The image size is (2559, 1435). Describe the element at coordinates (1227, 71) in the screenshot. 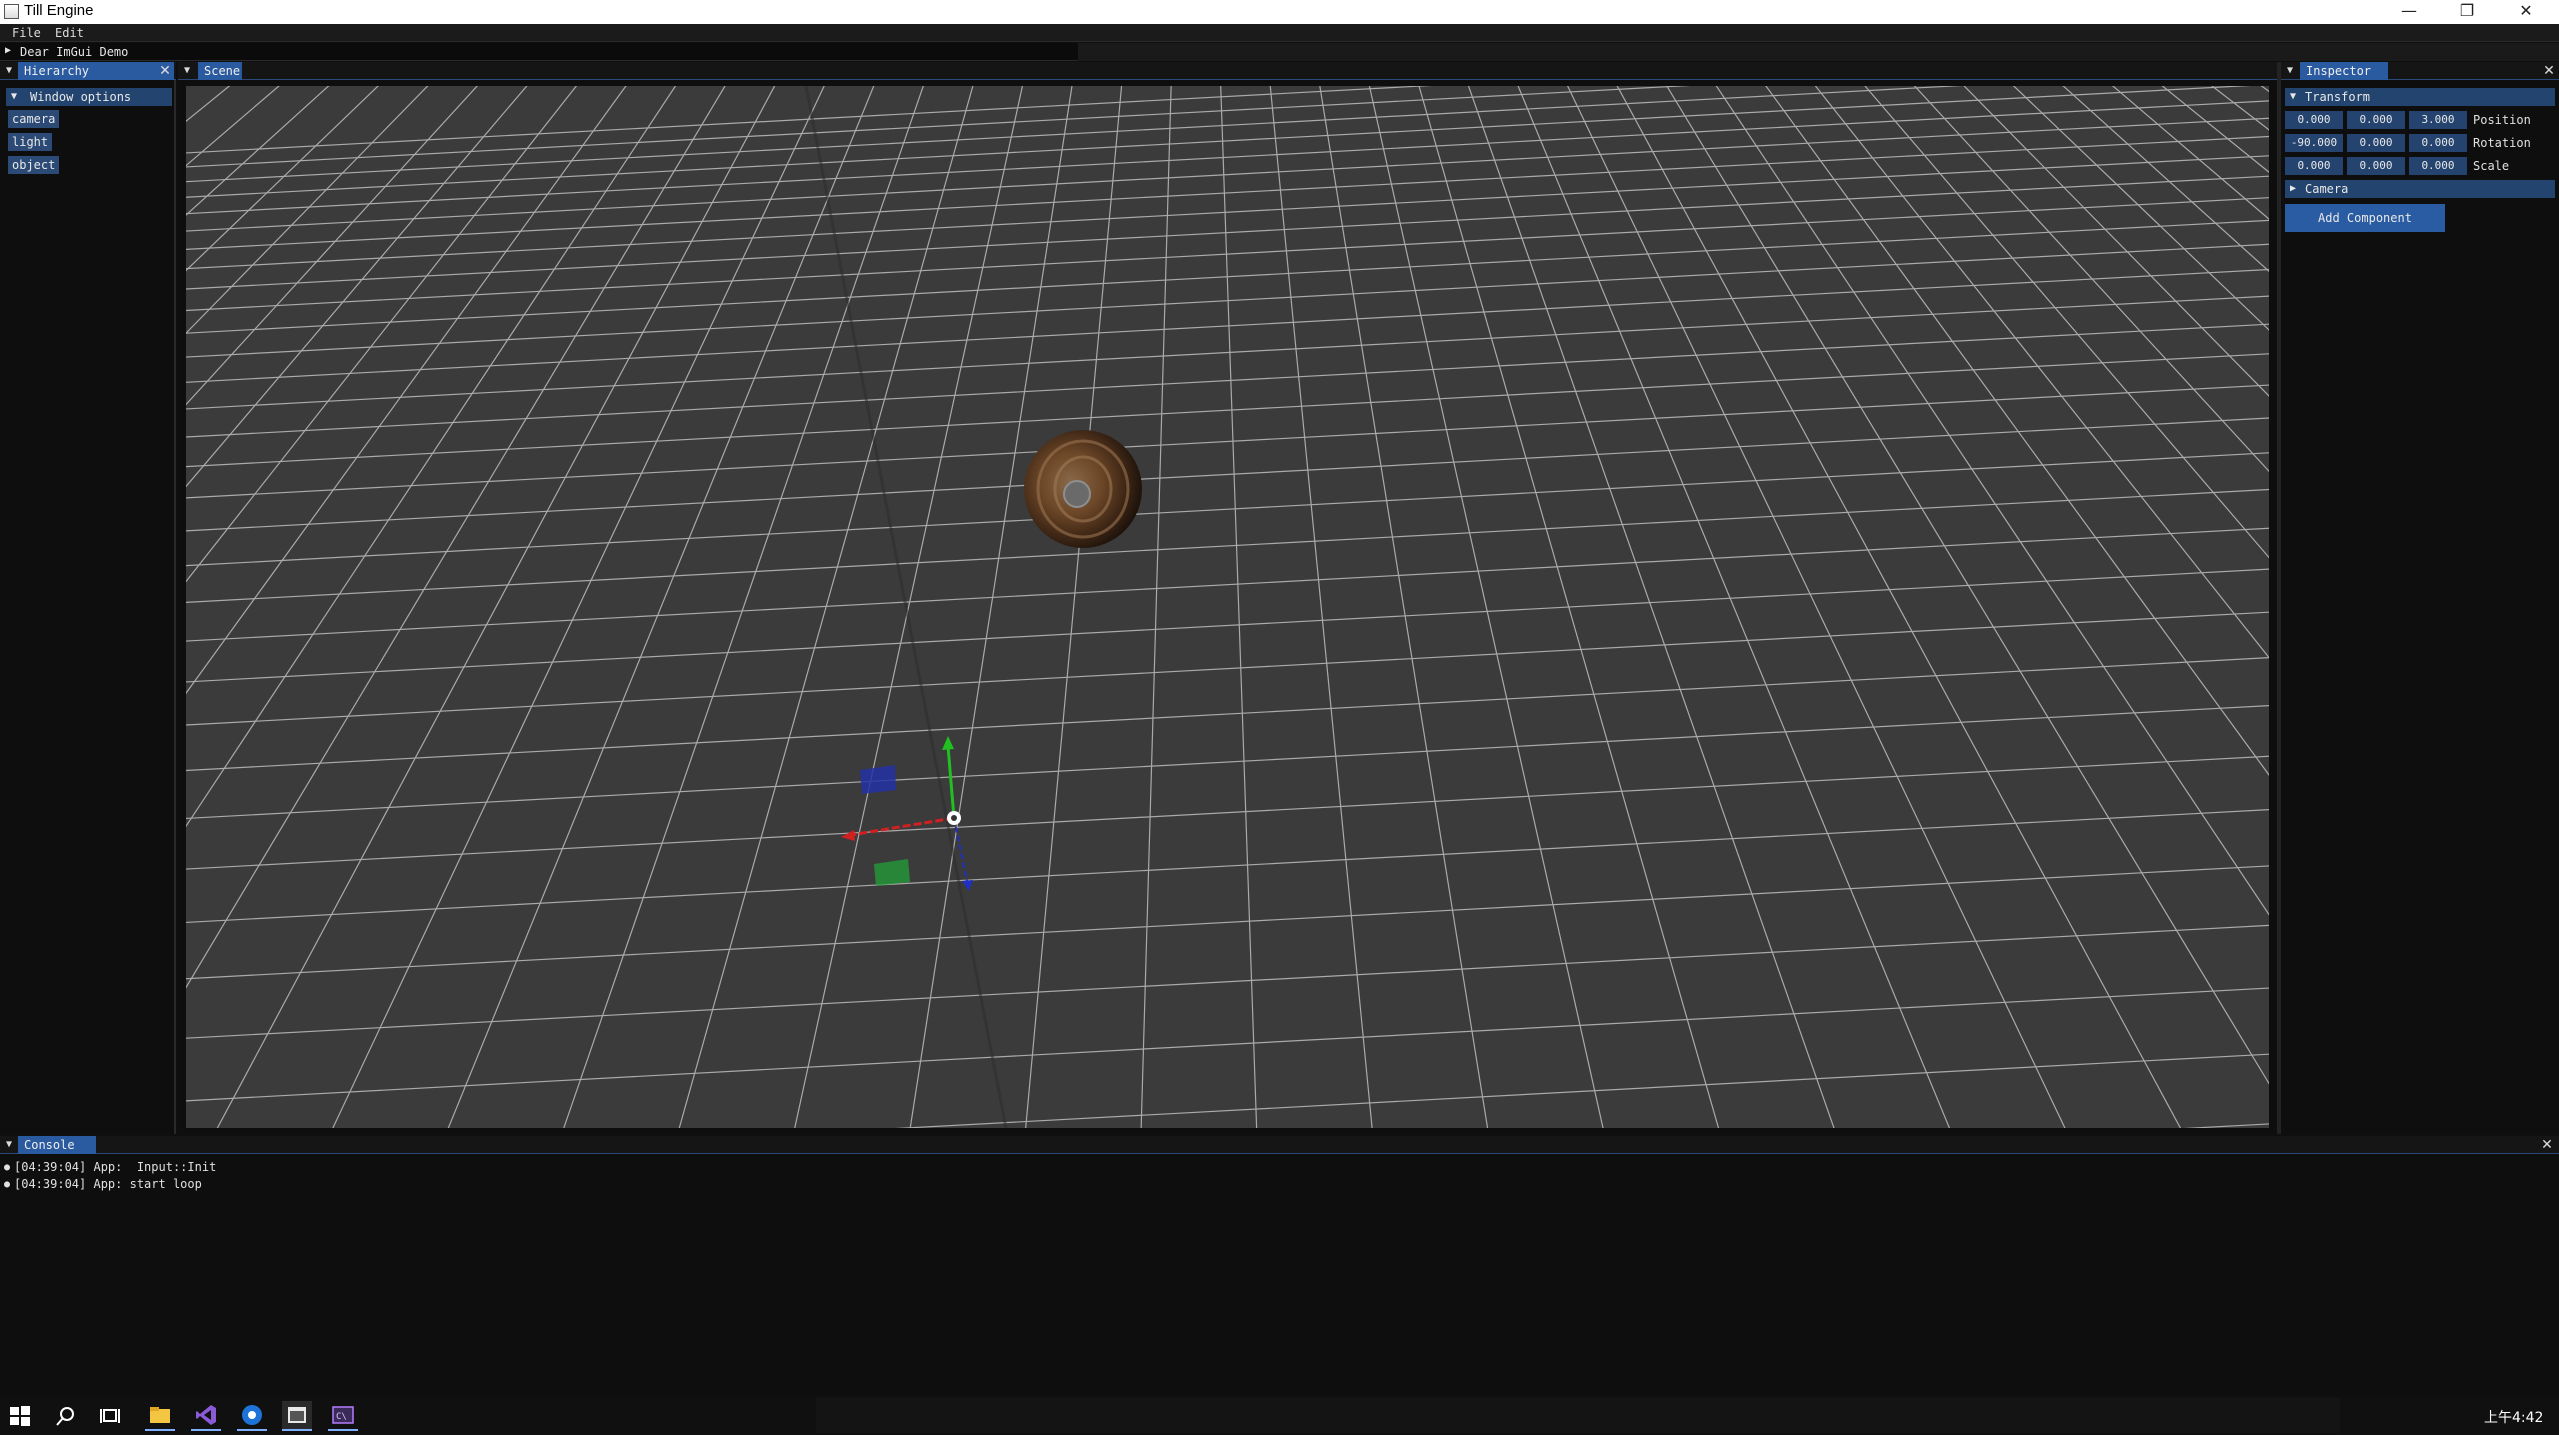

I see `scene-tab-bar: ▼ Scene` at that location.